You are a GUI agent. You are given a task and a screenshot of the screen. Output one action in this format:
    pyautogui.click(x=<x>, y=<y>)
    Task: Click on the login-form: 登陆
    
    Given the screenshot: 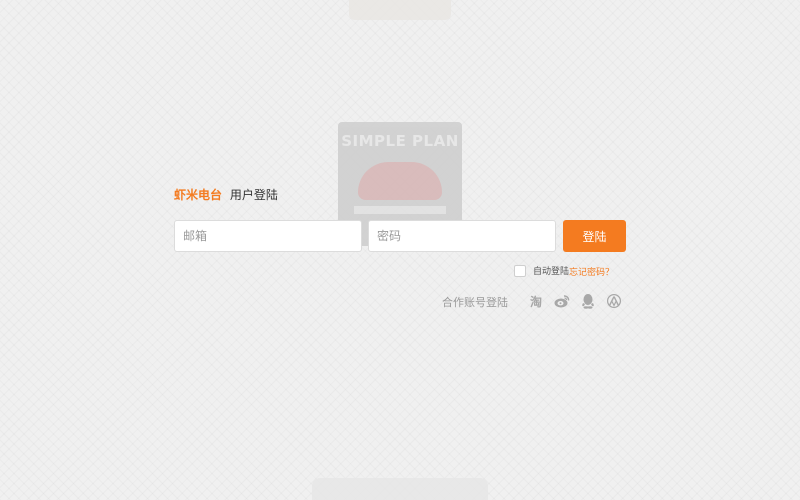 What is the action you would take?
    pyautogui.click(x=400, y=236)
    